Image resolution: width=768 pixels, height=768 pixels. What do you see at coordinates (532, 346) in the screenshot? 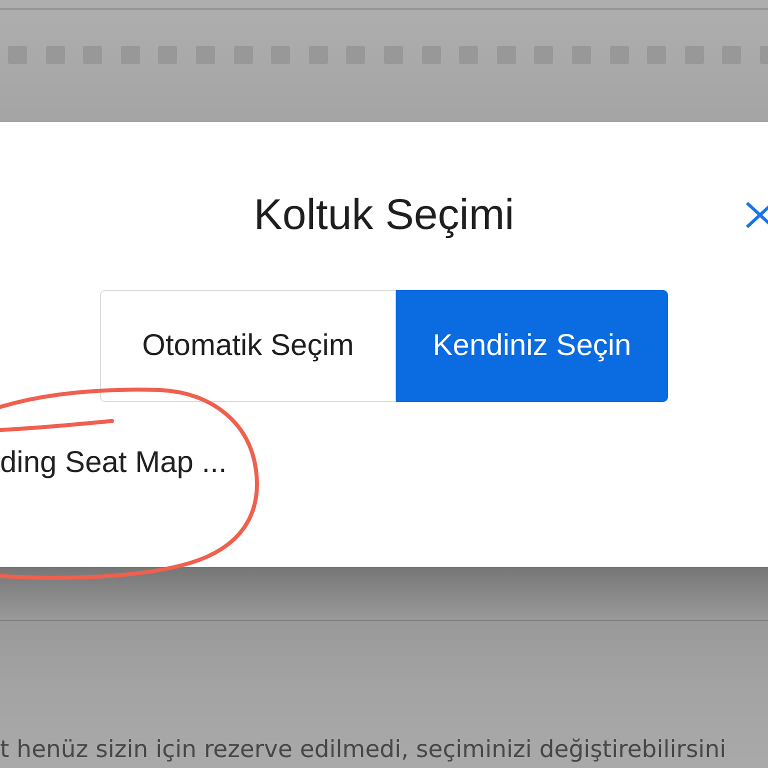
I see `selection-tab: Kendiniz Seçin` at bounding box center [532, 346].